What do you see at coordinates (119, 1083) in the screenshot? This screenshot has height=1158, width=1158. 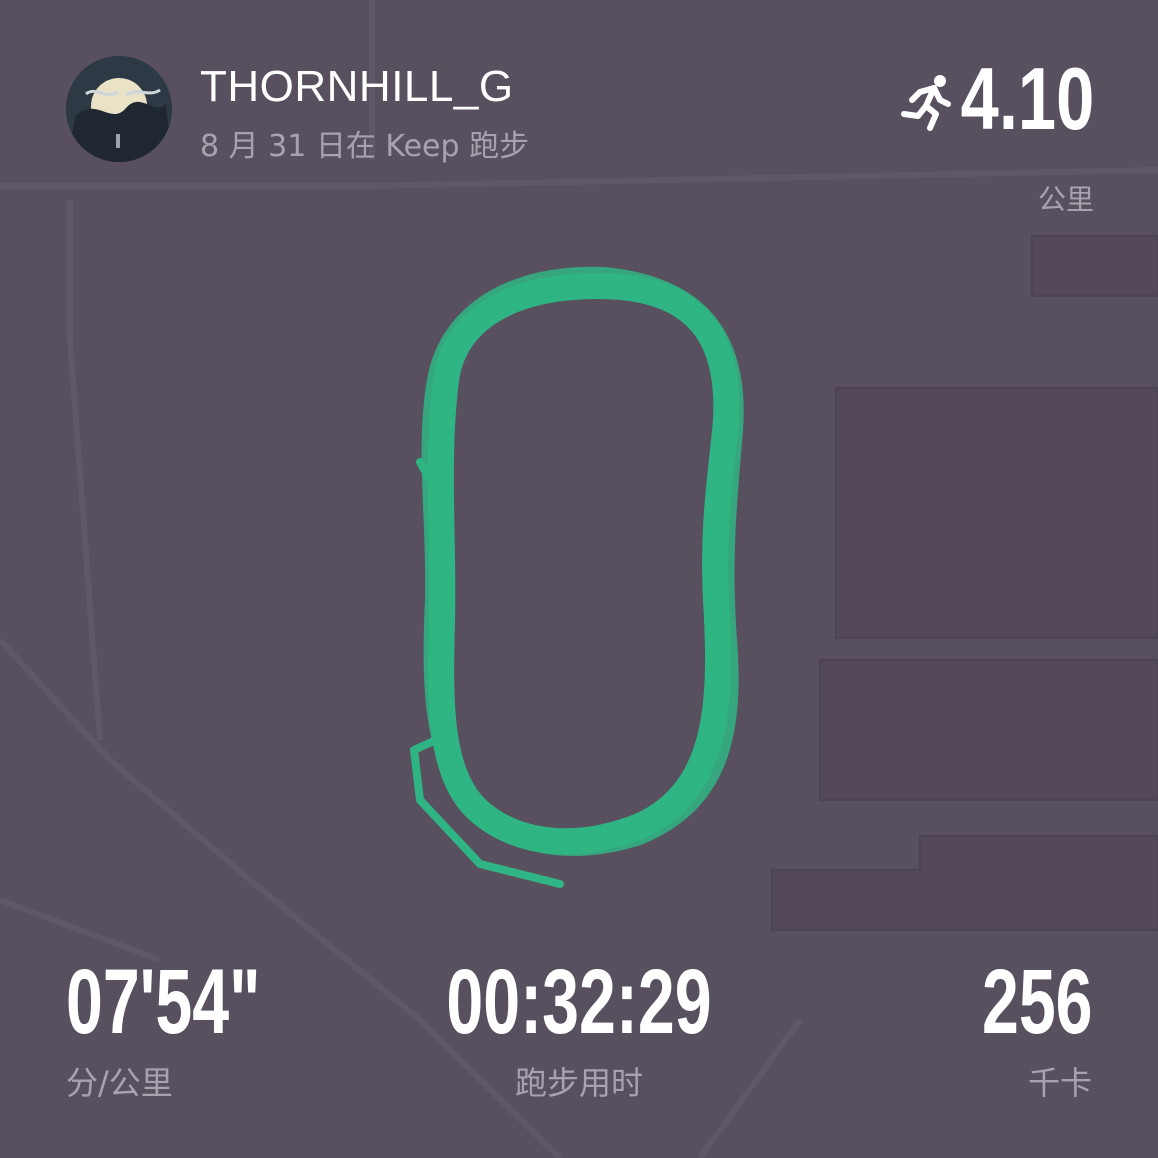 I see `pace-label: 分/公里` at bounding box center [119, 1083].